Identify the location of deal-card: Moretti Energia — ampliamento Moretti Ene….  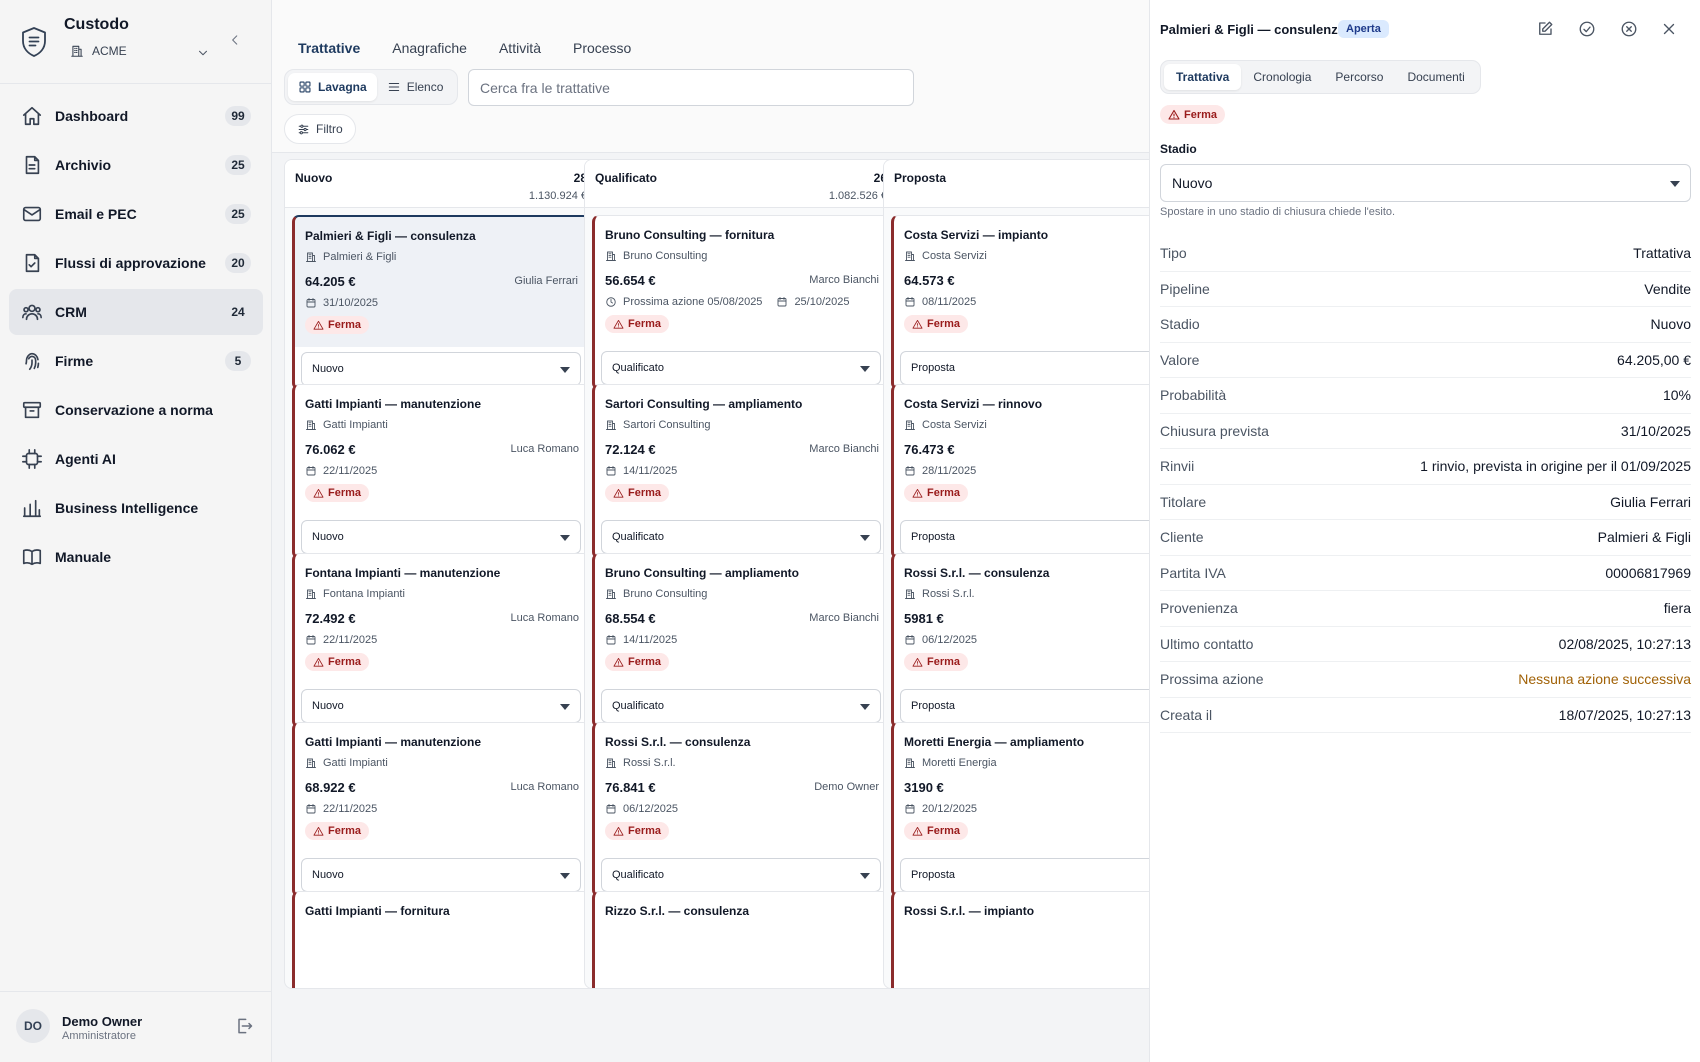
(1020, 809).